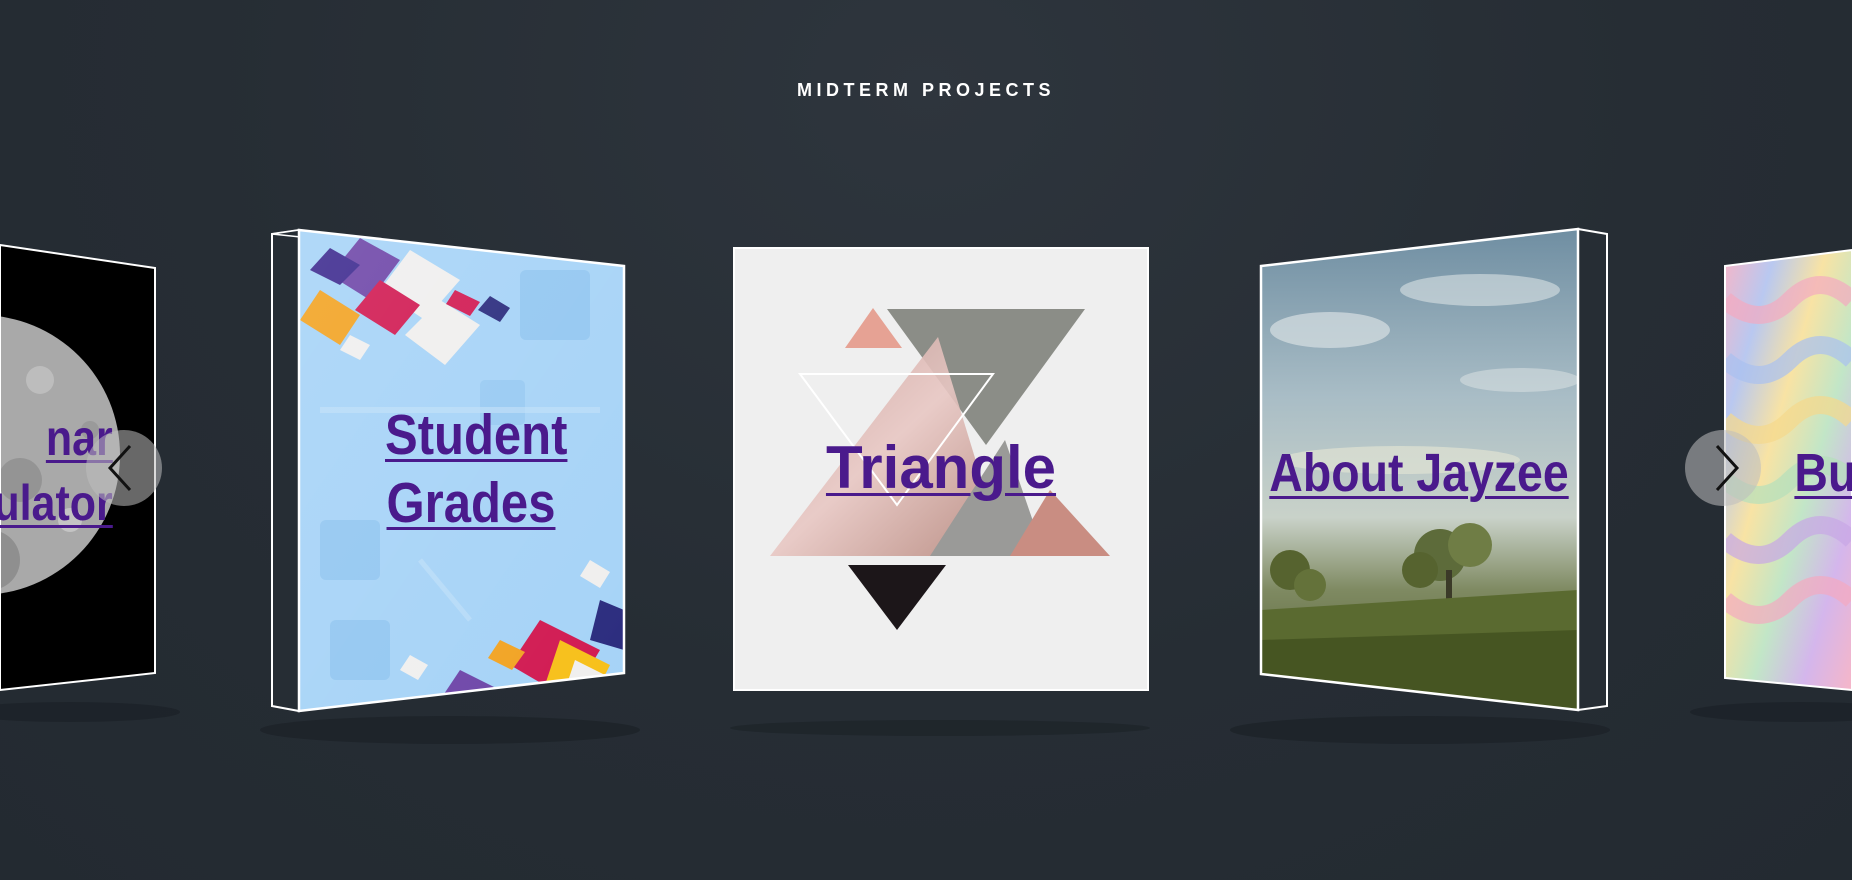 The width and height of the screenshot is (1852, 880). I want to click on carousel-next-button, so click(1723, 468).